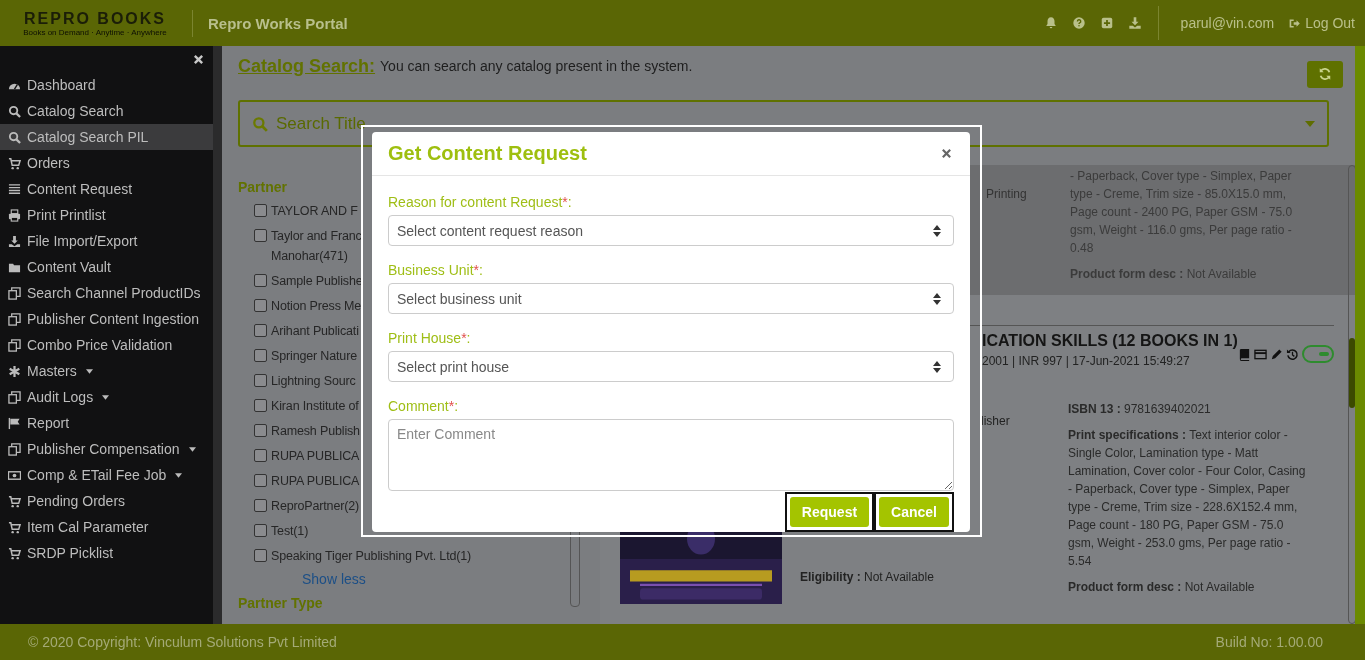 The height and width of the screenshot is (660, 1365). I want to click on sidebar-item: Combo Price Validation, so click(106, 345).